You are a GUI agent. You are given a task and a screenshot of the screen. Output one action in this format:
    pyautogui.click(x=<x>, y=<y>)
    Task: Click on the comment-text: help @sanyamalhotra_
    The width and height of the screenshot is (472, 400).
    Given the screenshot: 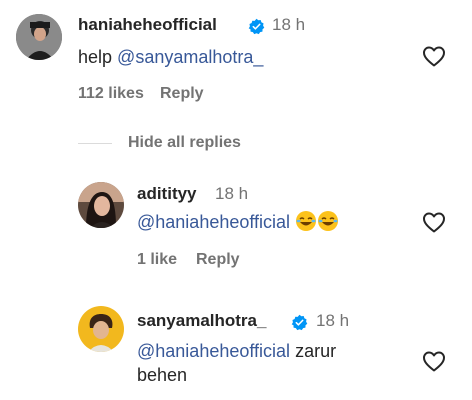 What is the action you would take?
    pyautogui.click(x=170, y=57)
    